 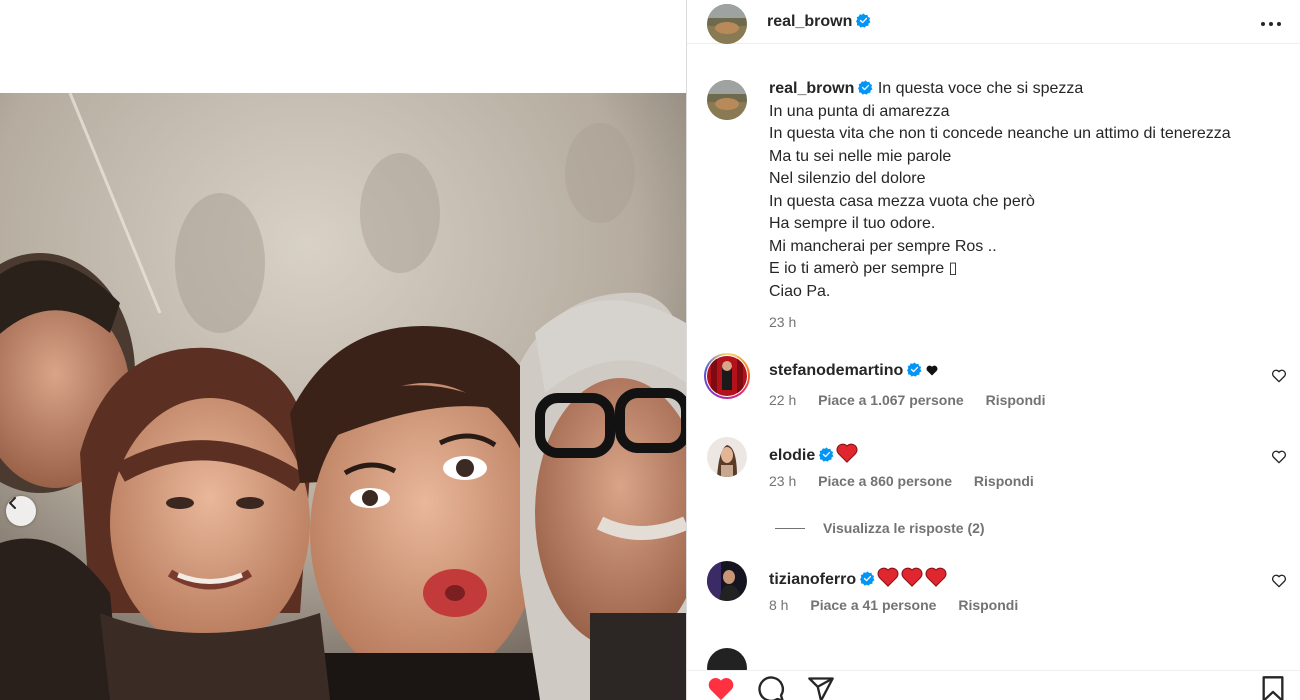 What do you see at coordinates (883, 246) in the screenshot?
I see `caption-line: Mi mancherai per sempre Ros ..` at bounding box center [883, 246].